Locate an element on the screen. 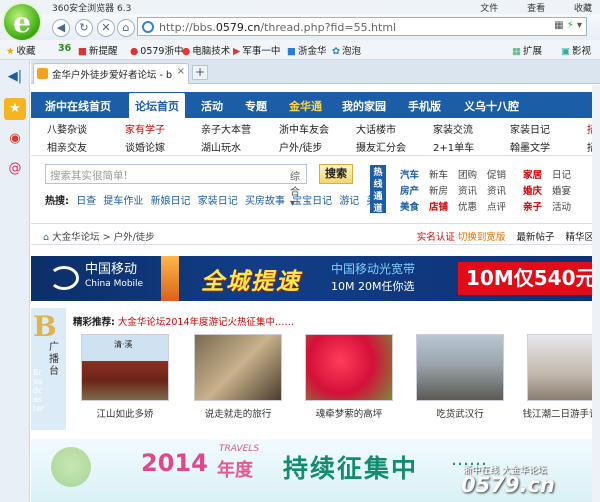  nav-jinhuatong: 金华通 is located at coordinates (305, 106).